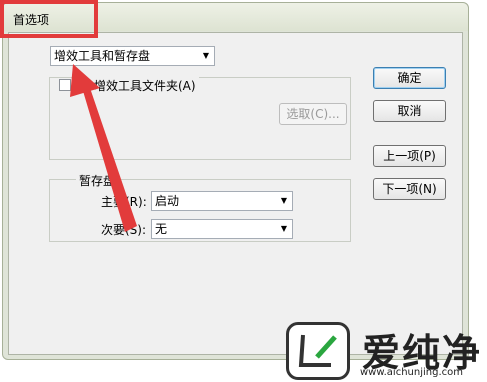  Describe the element at coordinates (411, 372) in the screenshot. I see `watermark-url: www.aichunjing.com` at that location.